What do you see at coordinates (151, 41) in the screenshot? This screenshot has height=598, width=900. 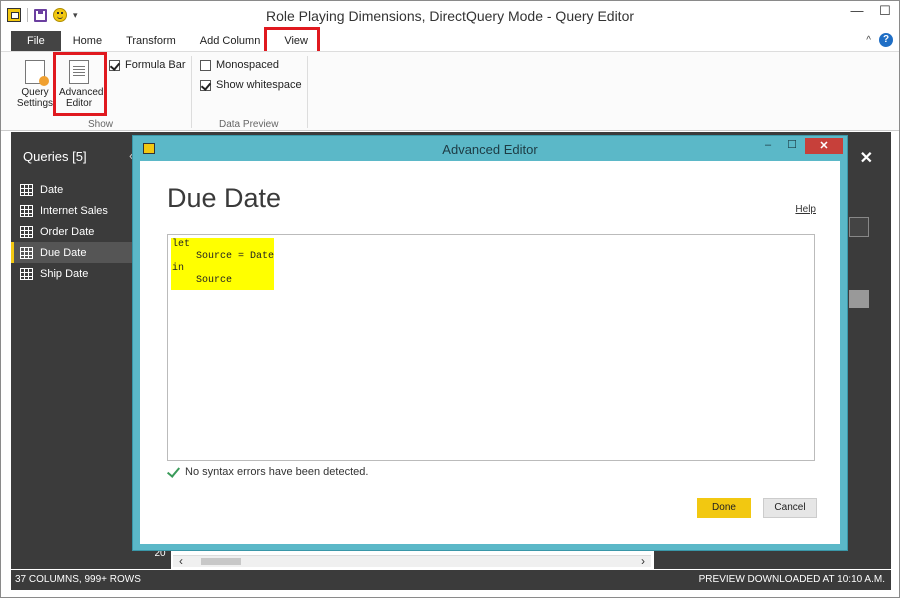 I see `tab-transform: Transform` at bounding box center [151, 41].